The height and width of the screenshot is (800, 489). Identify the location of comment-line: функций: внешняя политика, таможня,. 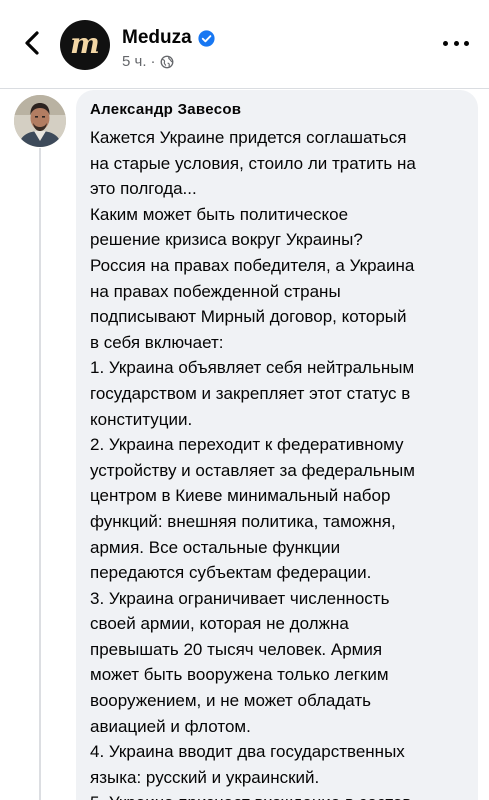
(243, 521).